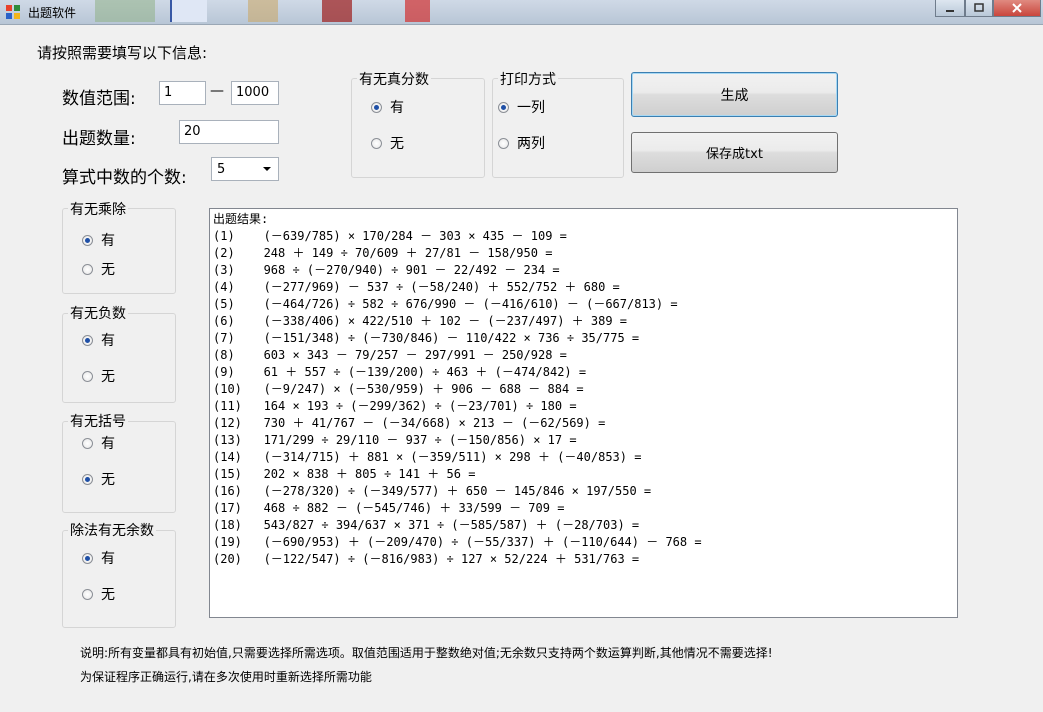 This screenshot has height=712, width=1043. What do you see at coordinates (528, 79) in the screenshot?
I see `print-group-title: 打印方式` at bounding box center [528, 79].